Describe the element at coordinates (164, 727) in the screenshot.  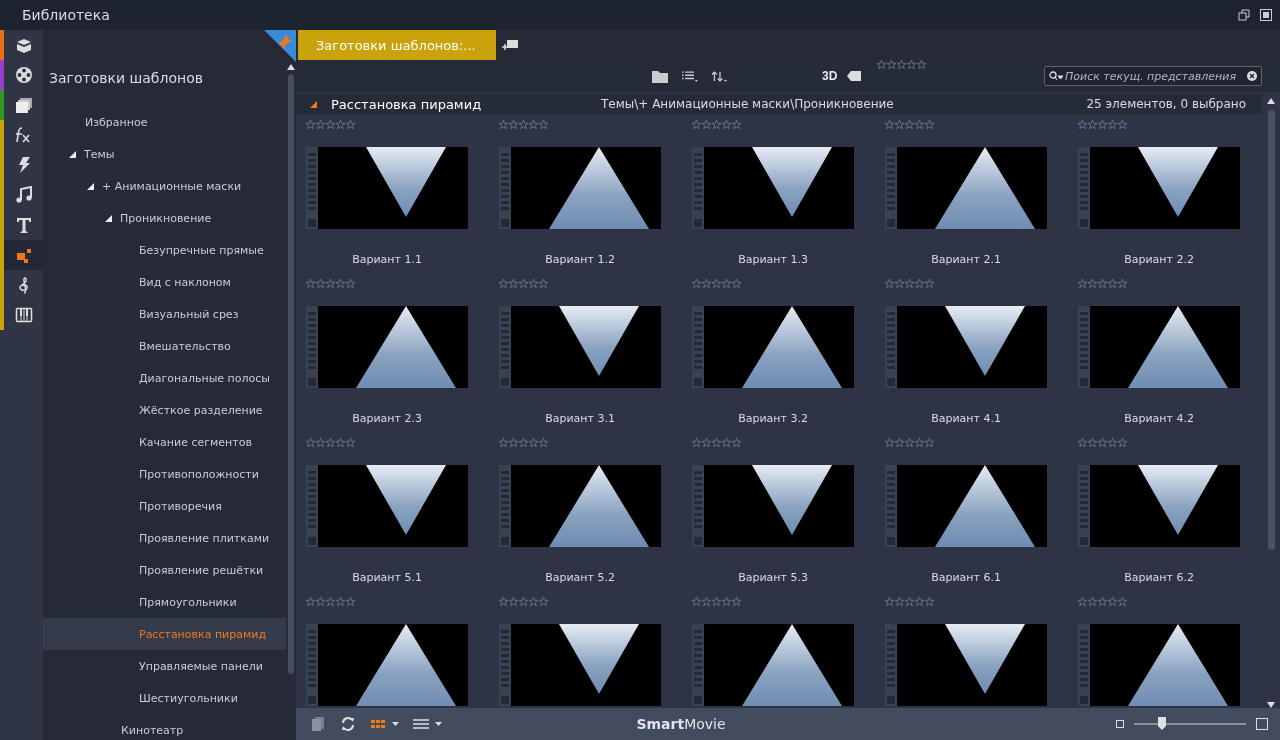
I see `tree-item: Кинотеатр` at that location.